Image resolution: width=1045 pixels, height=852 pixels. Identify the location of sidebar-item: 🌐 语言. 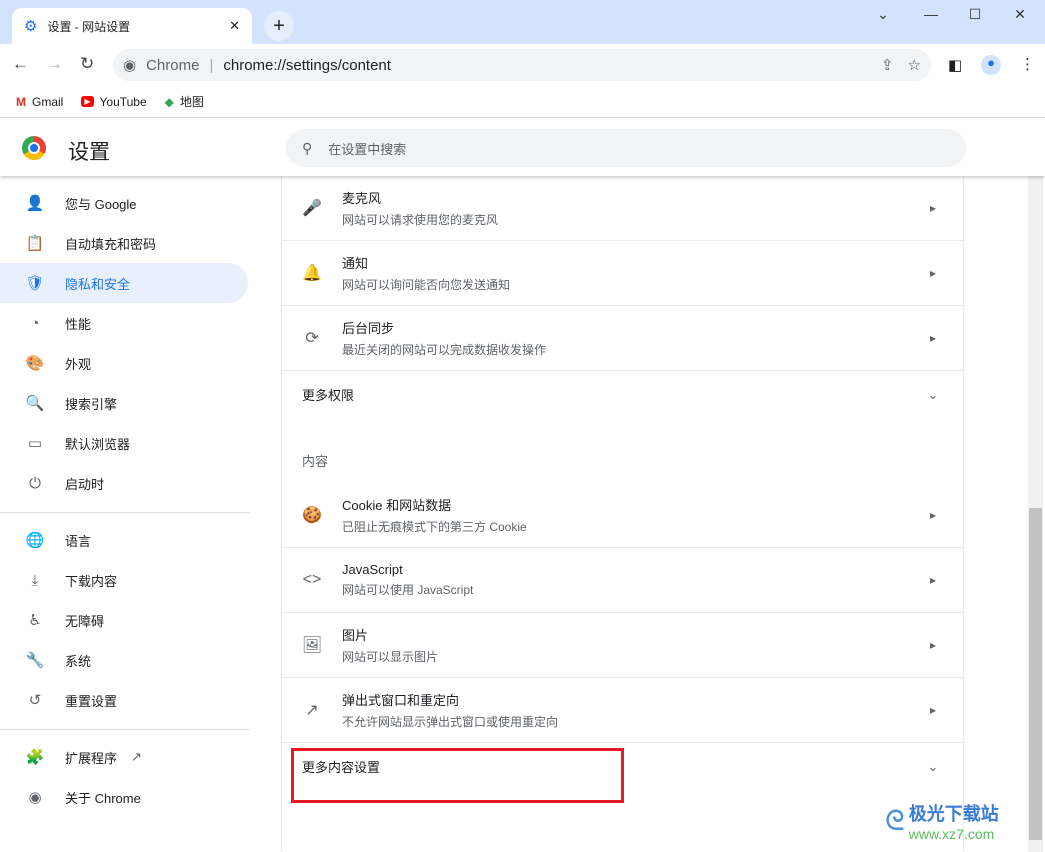
(124, 540).